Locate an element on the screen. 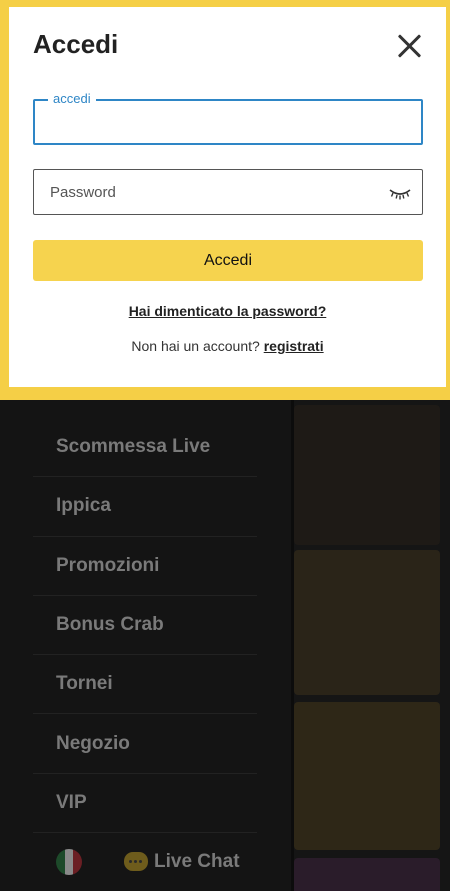  close-icon is located at coordinates (409, 46).